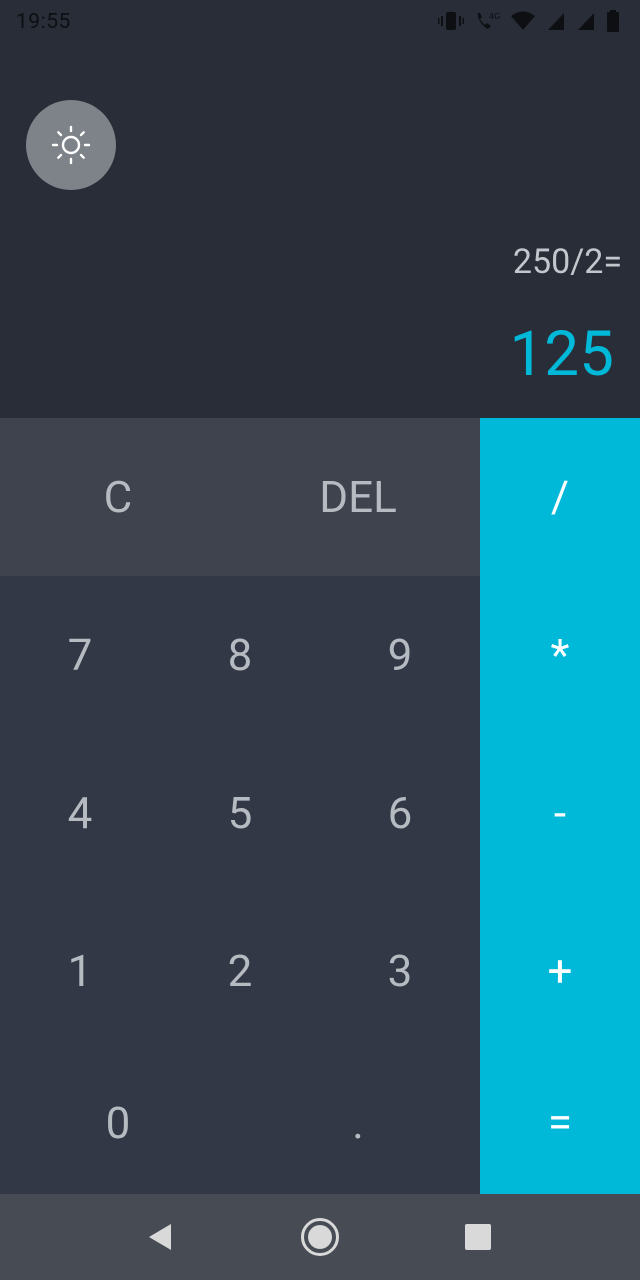  What do you see at coordinates (451, 21) in the screenshot?
I see `vibrate-icon` at bounding box center [451, 21].